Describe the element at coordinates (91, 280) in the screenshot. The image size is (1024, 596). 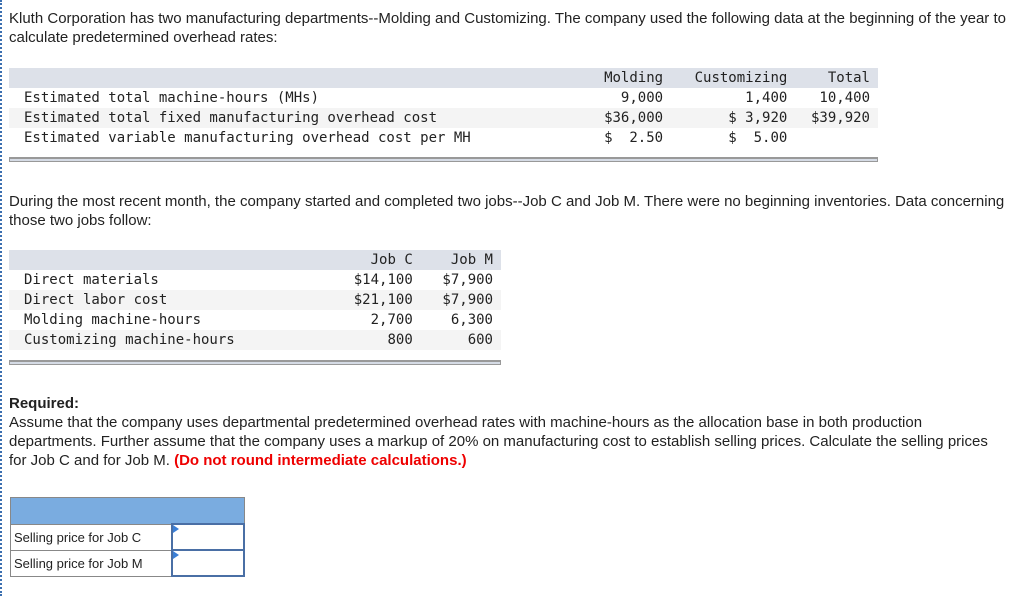
I see `row-label: Direct materials` at that location.